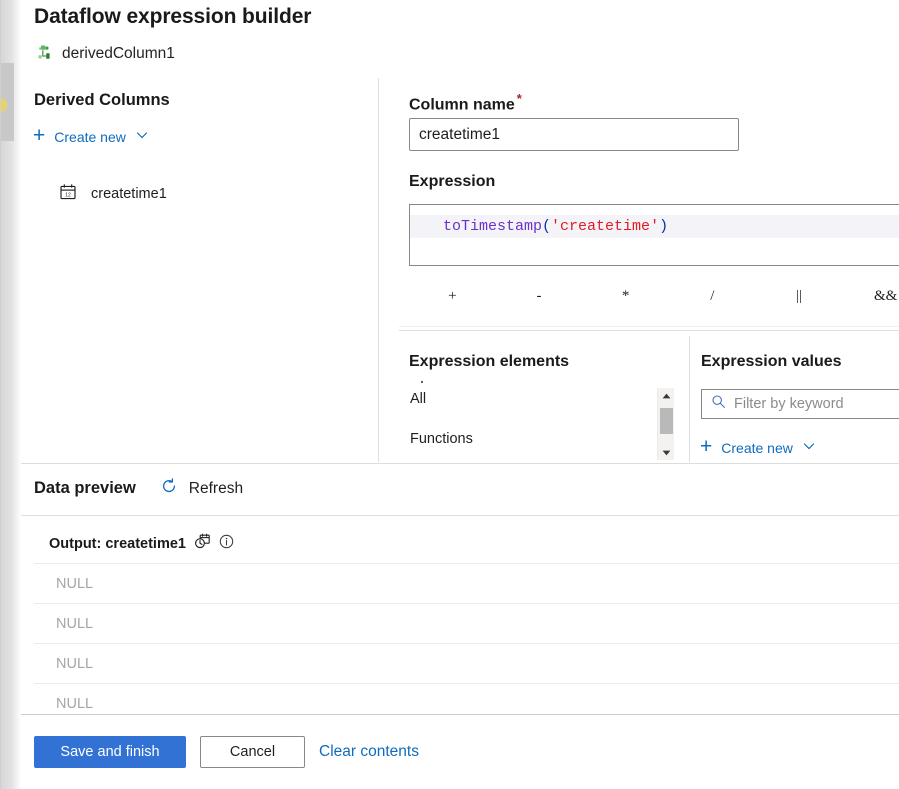  I want to click on operator-button-slash: /, so click(712, 296).